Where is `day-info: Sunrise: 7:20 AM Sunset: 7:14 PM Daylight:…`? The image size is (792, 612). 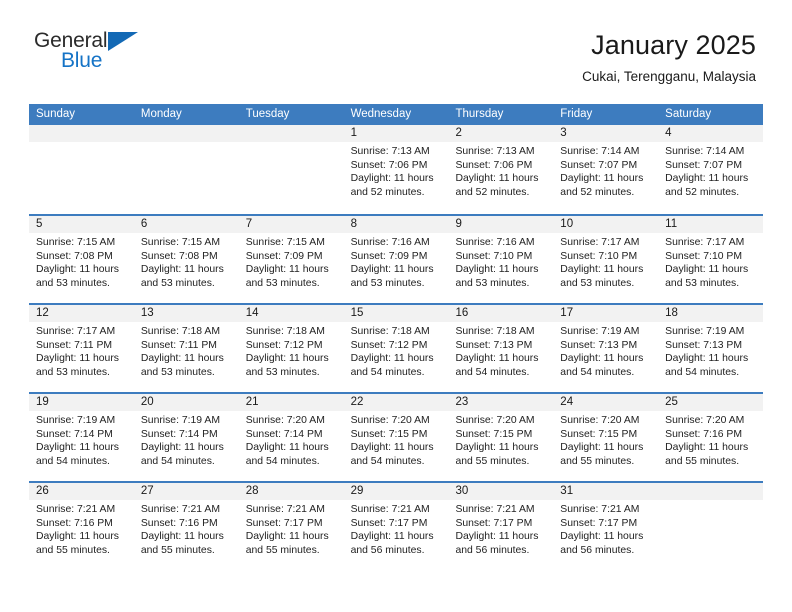
day-info: Sunrise: 7:20 AM Sunset: 7:14 PM Daylight:… is located at coordinates (291, 439).